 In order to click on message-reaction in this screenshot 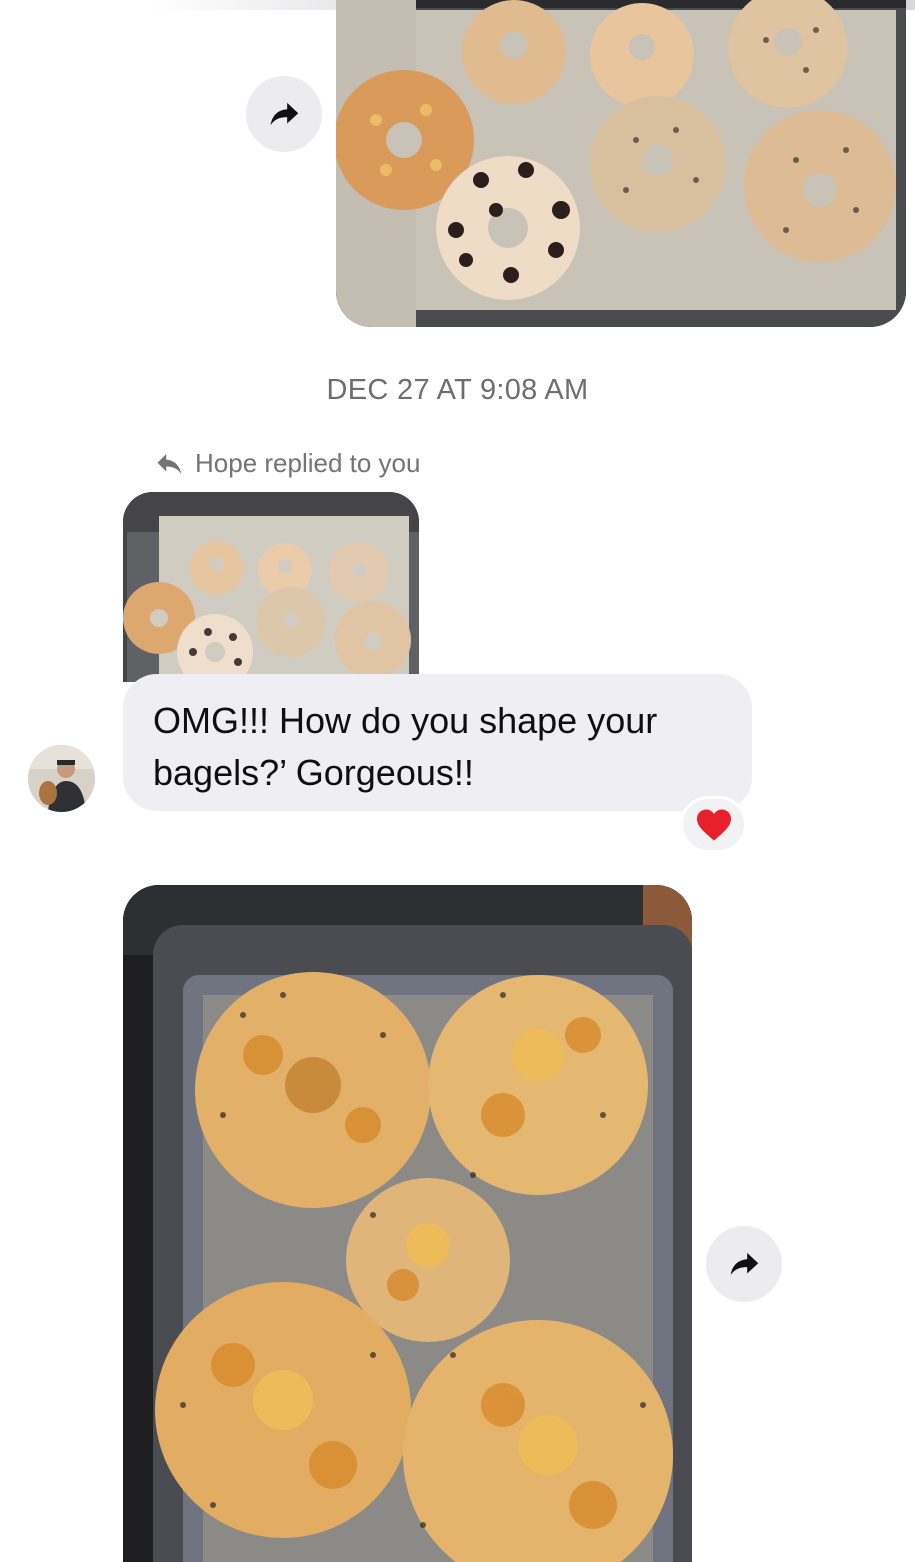, I will do `click(713, 824)`.